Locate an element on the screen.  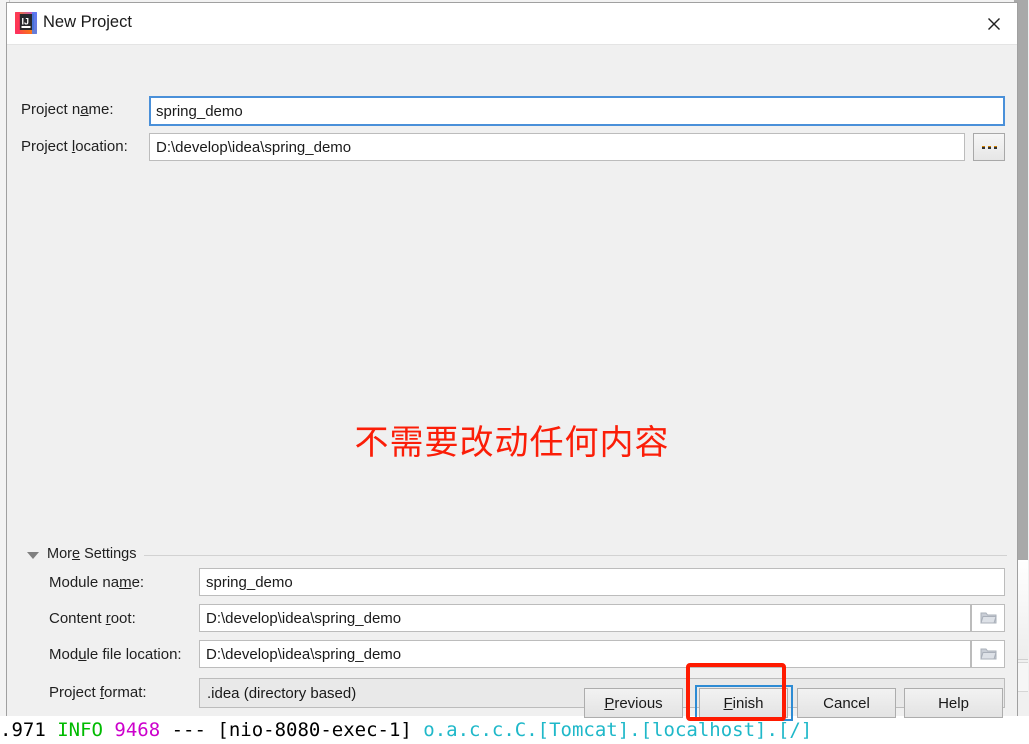
triangle-down-icon is located at coordinates (33, 555).